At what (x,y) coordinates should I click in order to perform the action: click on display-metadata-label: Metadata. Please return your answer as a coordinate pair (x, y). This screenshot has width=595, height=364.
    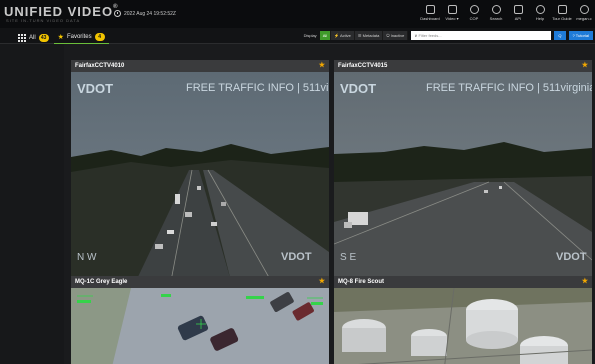
    Looking at the image, I should click on (371, 35).